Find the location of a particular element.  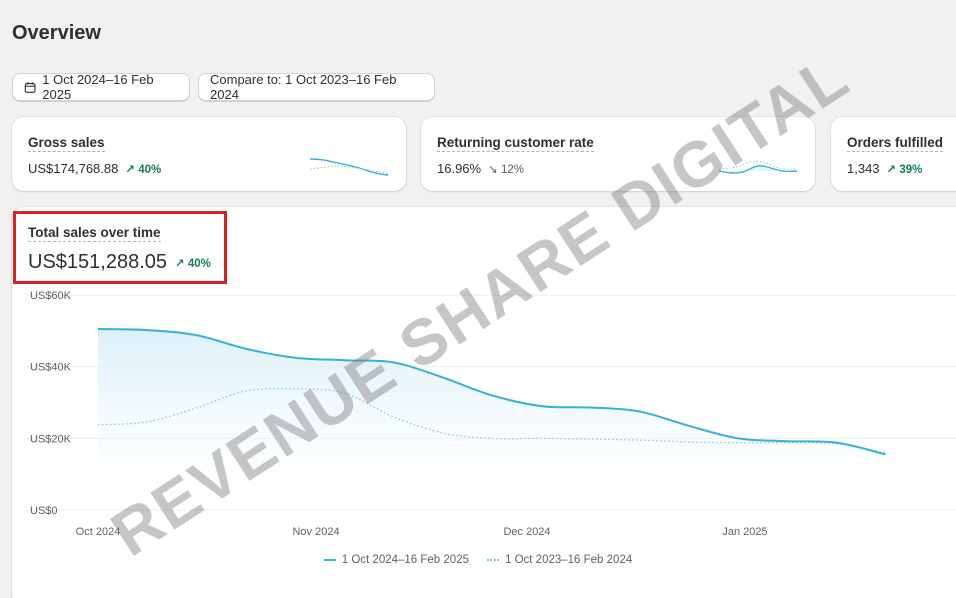

x-tick-label: Jan 2025 is located at coordinates (744, 532).